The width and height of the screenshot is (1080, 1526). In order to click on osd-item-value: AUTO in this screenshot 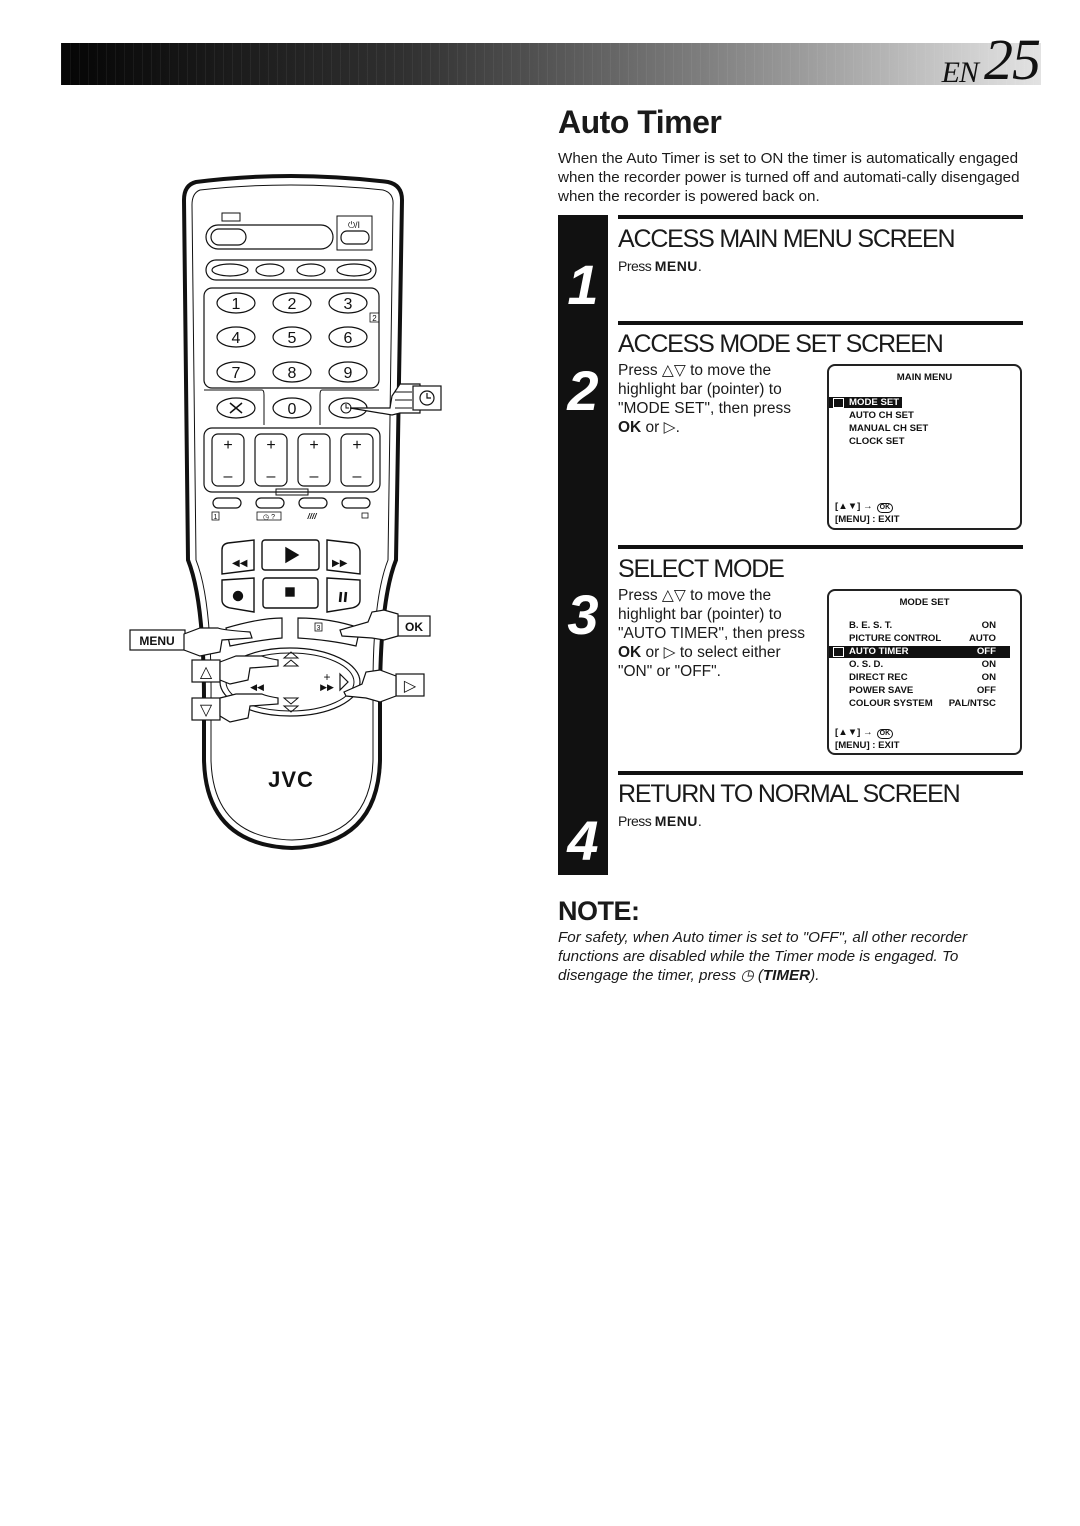, I will do `click(982, 638)`.